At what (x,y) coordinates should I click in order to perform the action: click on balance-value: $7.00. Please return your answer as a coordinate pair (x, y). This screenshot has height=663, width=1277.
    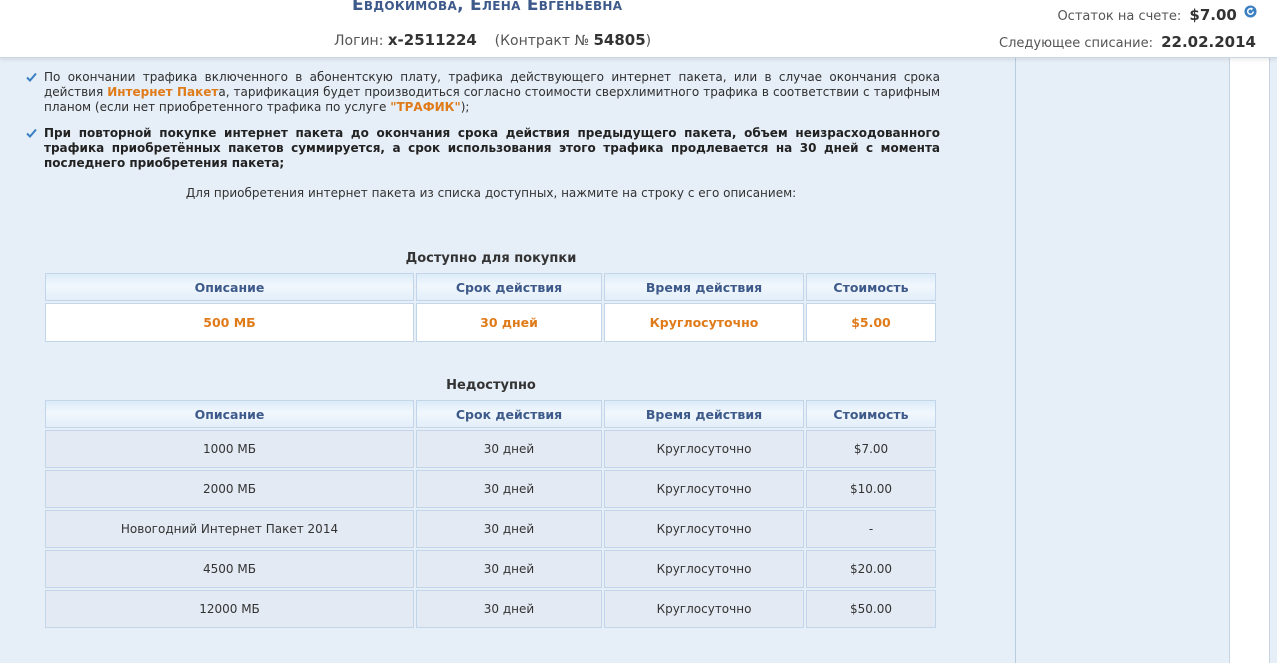
    Looking at the image, I should click on (1213, 15).